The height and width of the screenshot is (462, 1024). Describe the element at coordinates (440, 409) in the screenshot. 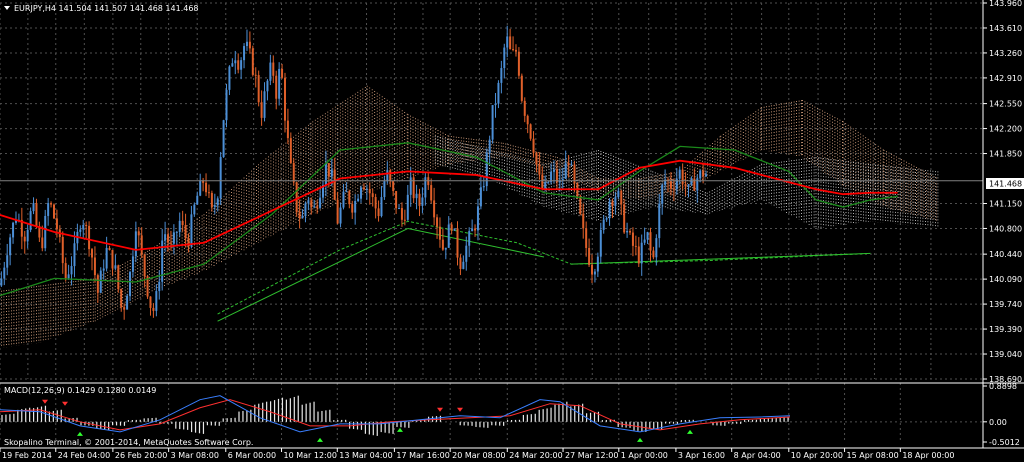

I see `arrow-down-icon` at that location.